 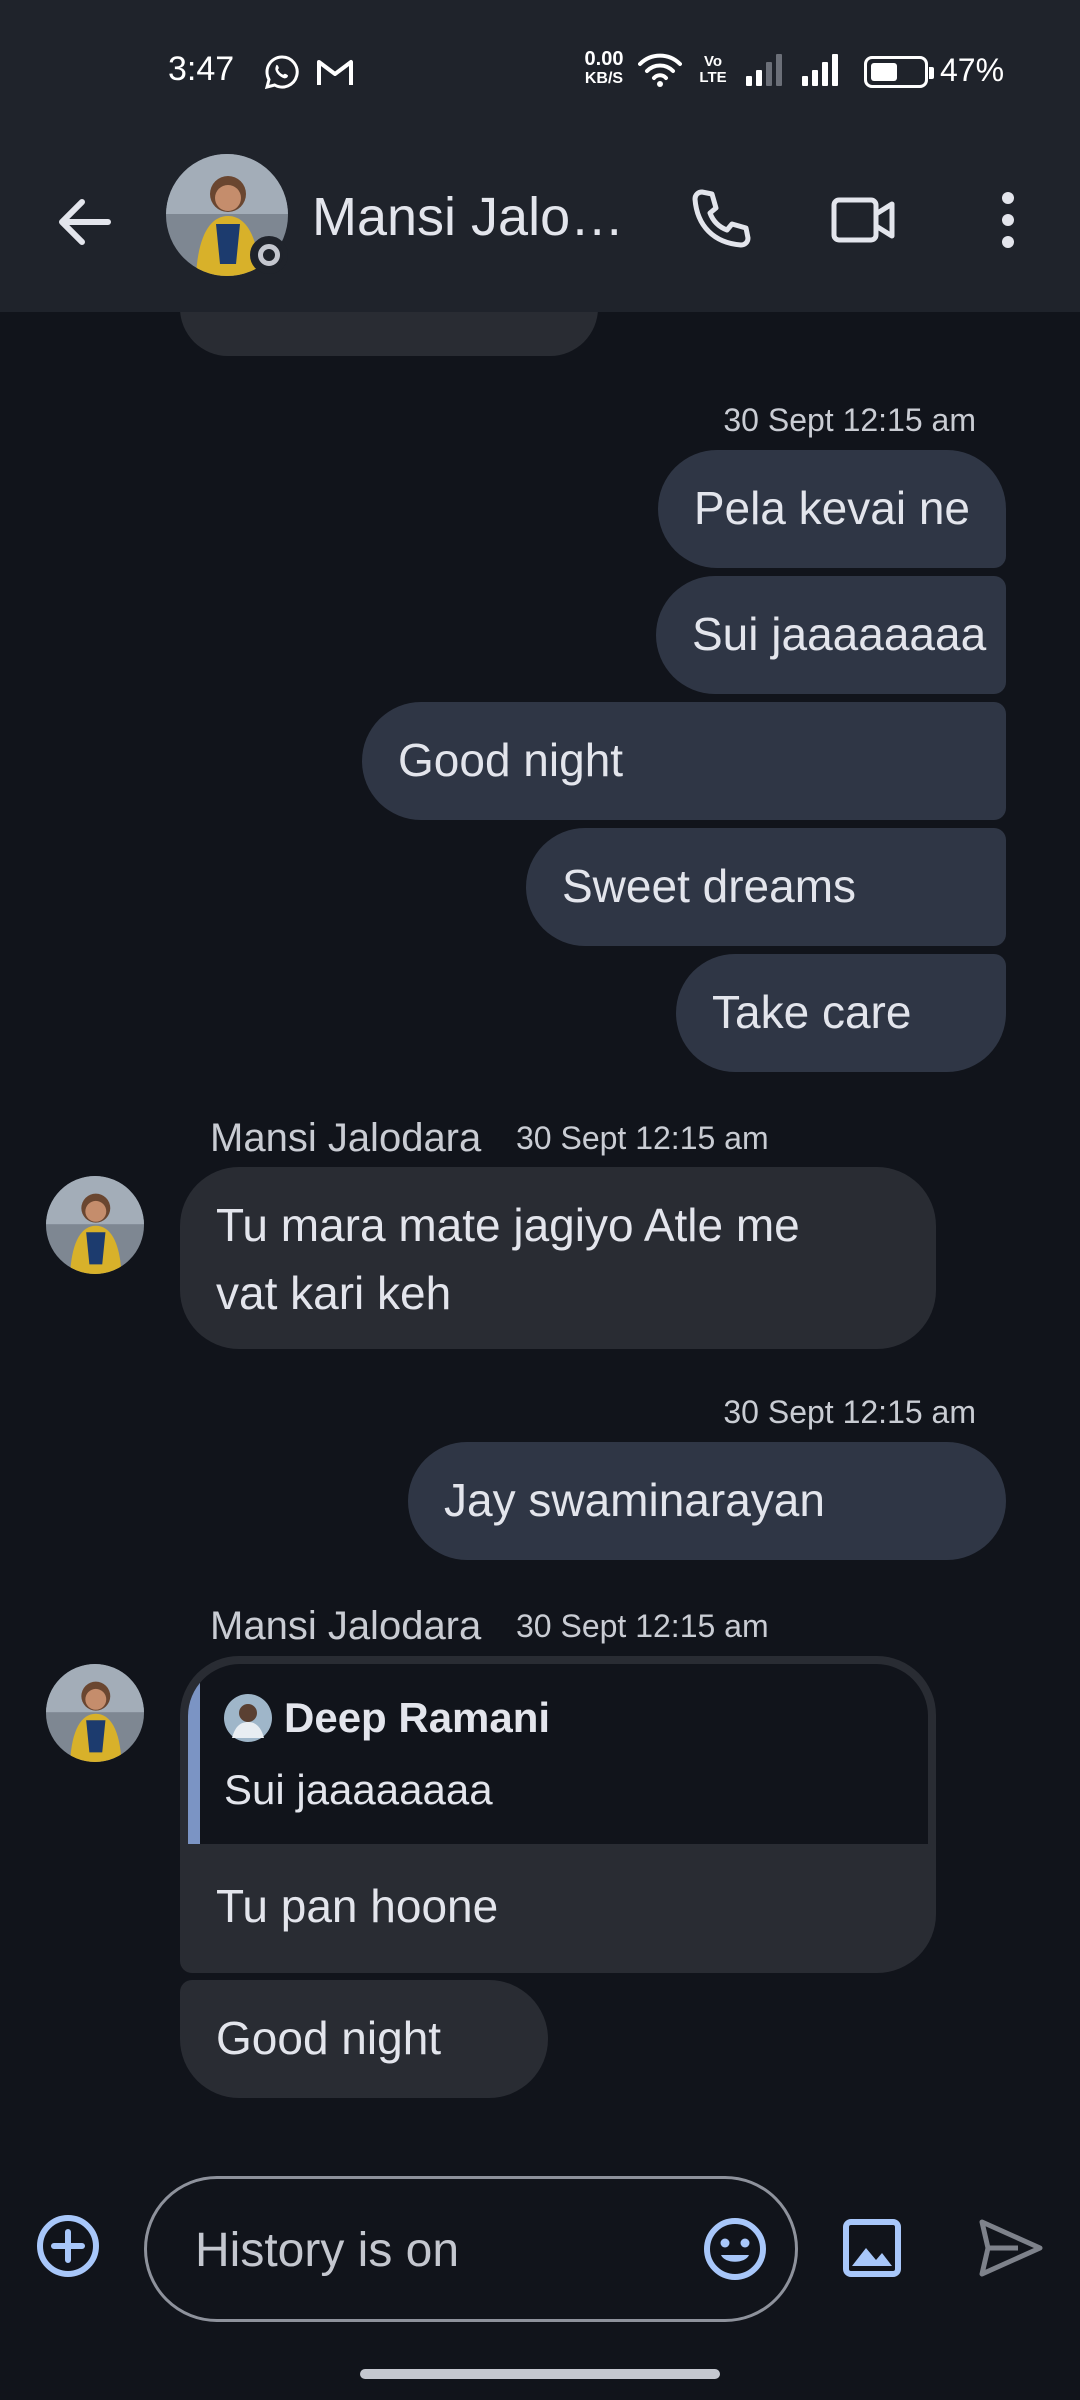 I want to click on more-vert-icon, so click(x=1008, y=220).